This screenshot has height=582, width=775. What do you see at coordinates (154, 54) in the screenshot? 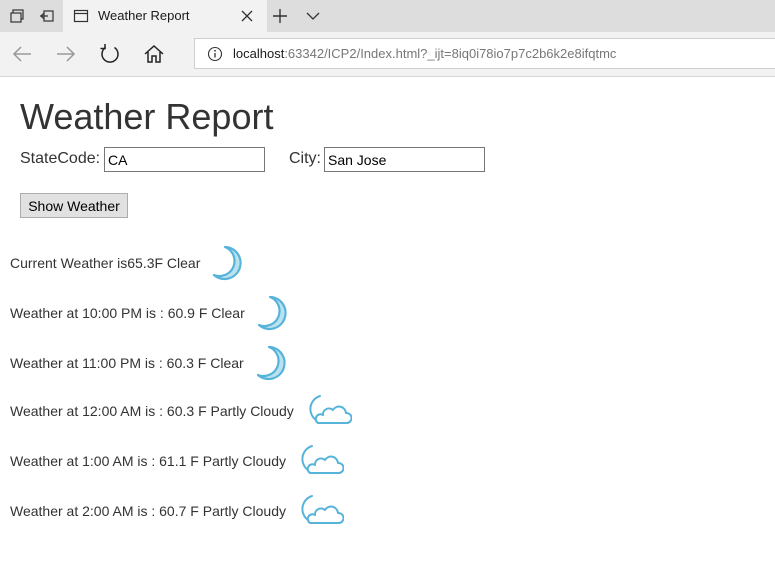
I see `home-icon` at bounding box center [154, 54].